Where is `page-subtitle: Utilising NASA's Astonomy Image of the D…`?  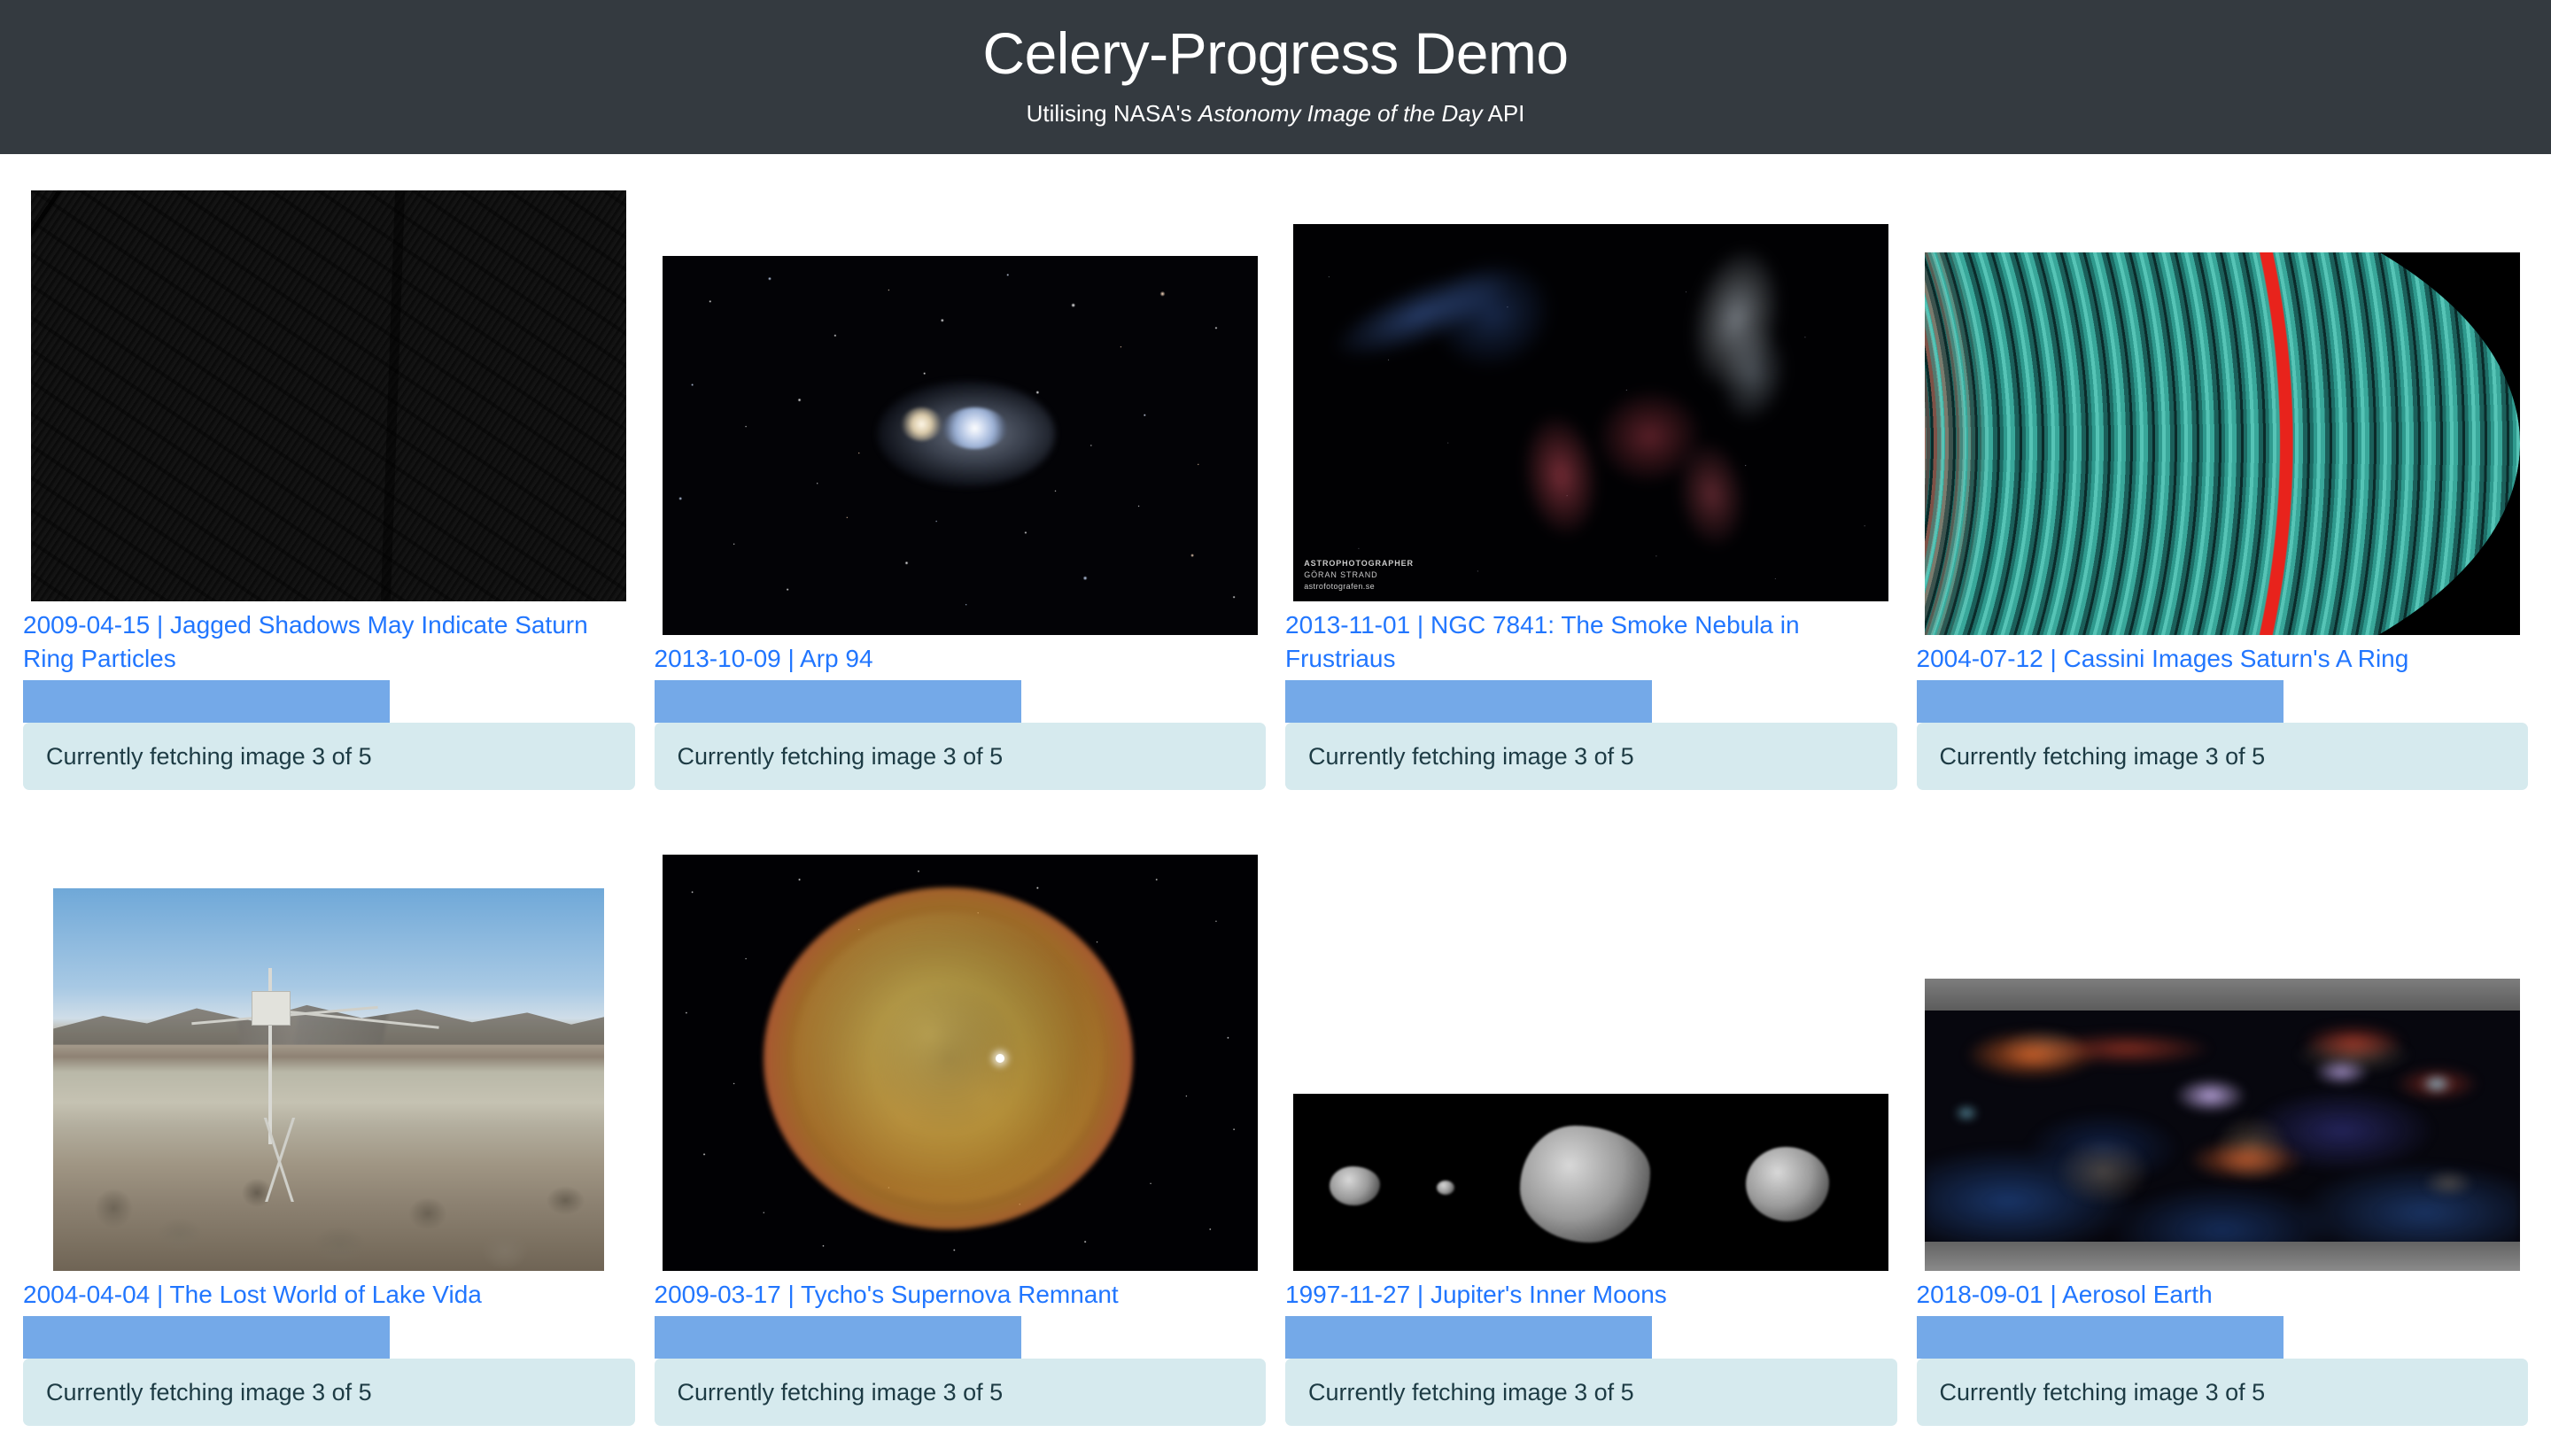 page-subtitle: Utilising NASA's Astonomy Image of the D… is located at coordinates (1275, 114).